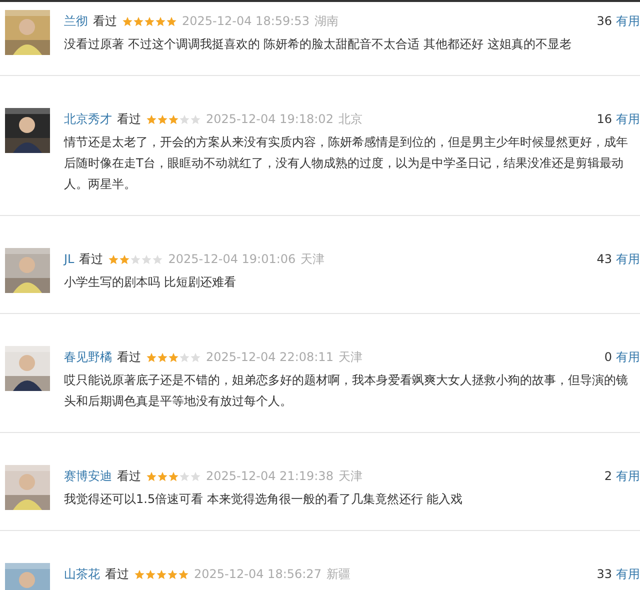  What do you see at coordinates (608, 357) in the screenshot?
I see `vote-count: 0` at bounding box center [608, 357].